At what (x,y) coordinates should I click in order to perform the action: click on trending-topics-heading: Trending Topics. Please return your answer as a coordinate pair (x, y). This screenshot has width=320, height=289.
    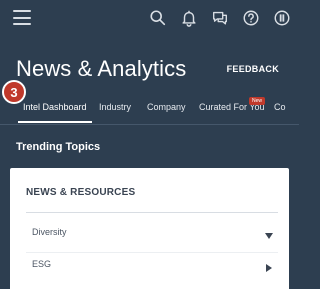
    Looking at the image, I should click on (58, 147).